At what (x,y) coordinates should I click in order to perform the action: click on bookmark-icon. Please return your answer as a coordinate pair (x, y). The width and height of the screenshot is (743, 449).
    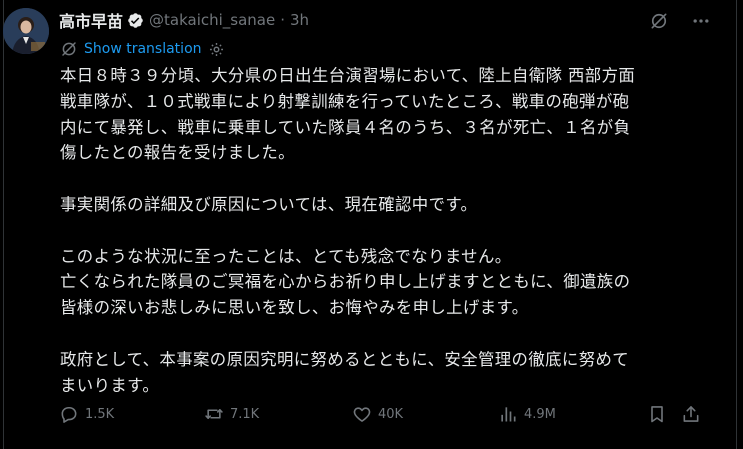
    Looking at the image, I should click on (657, 414).